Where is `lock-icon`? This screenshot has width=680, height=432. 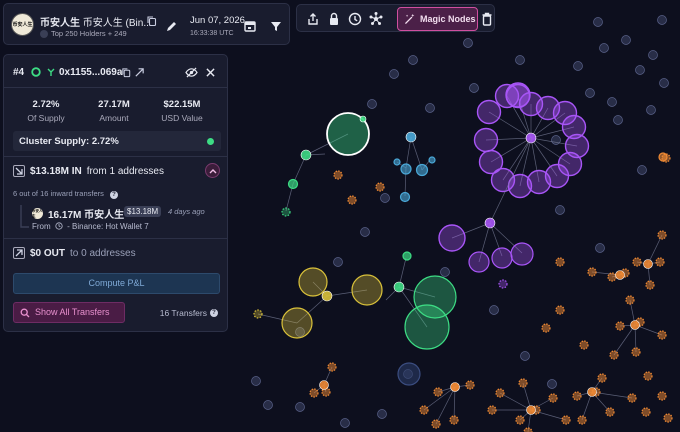 lock-icon is located at coordinates (334, 19).